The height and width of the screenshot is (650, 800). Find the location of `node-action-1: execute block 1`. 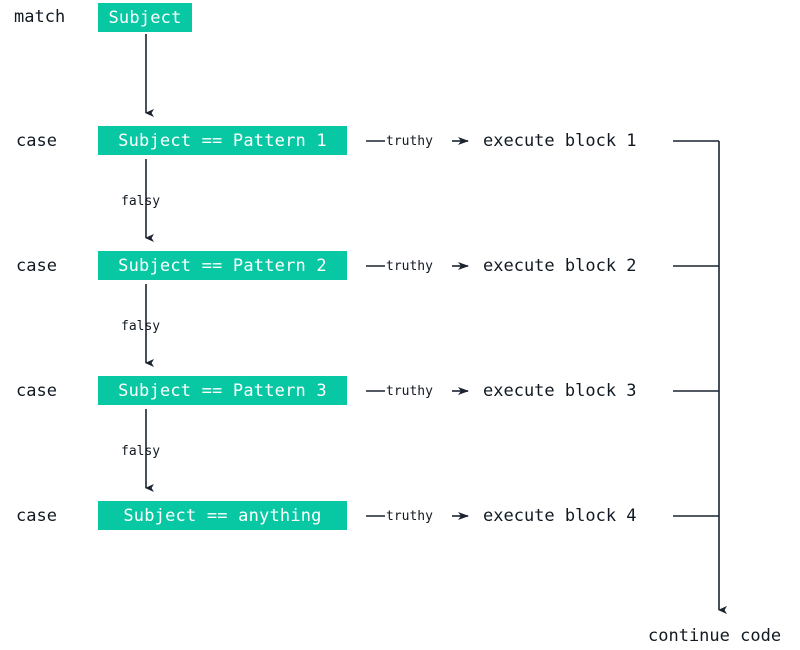

node-action-1: execute block 1 is located at coordinates (560, 141).